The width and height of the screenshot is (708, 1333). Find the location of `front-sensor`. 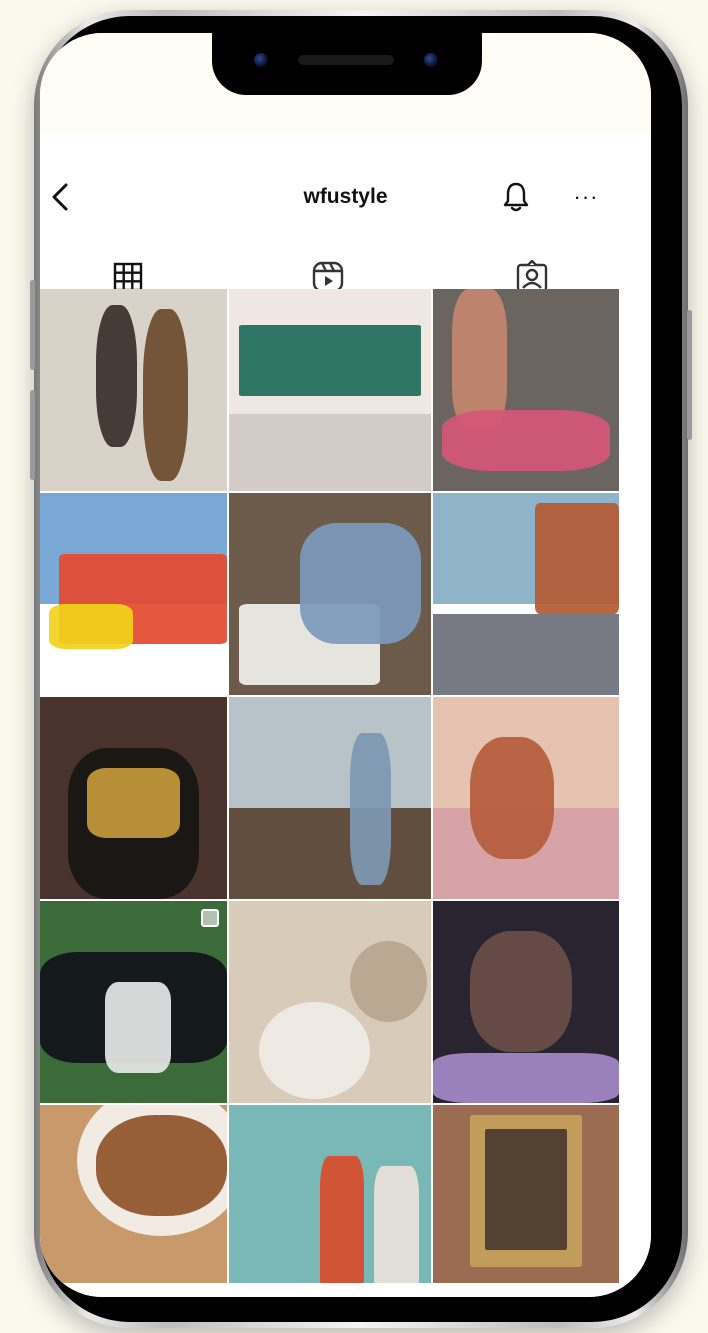

front-sensor is located at coordinates (431, 60).